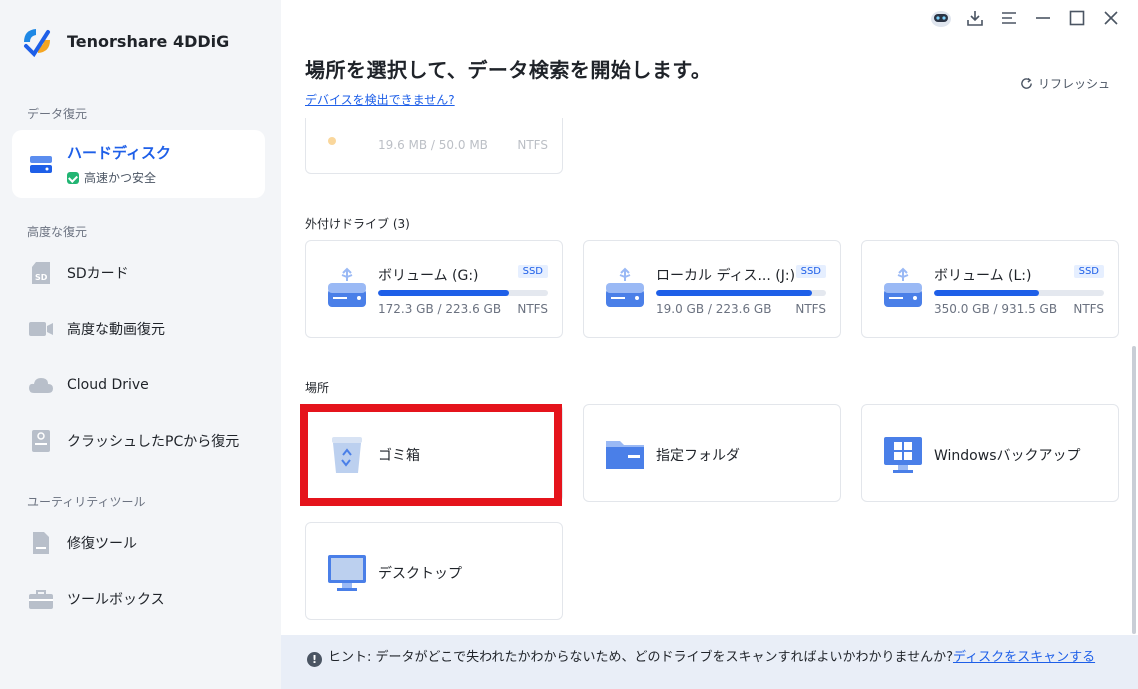 The width and height of the screenshot is (1138, 689). I want to click on download-icon, so click(975, 18).